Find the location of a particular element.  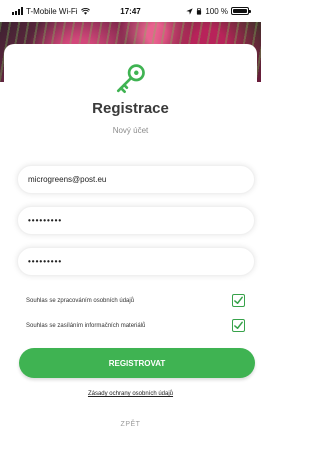

back-button: ZPĚT is located at coordinates (130, 424).